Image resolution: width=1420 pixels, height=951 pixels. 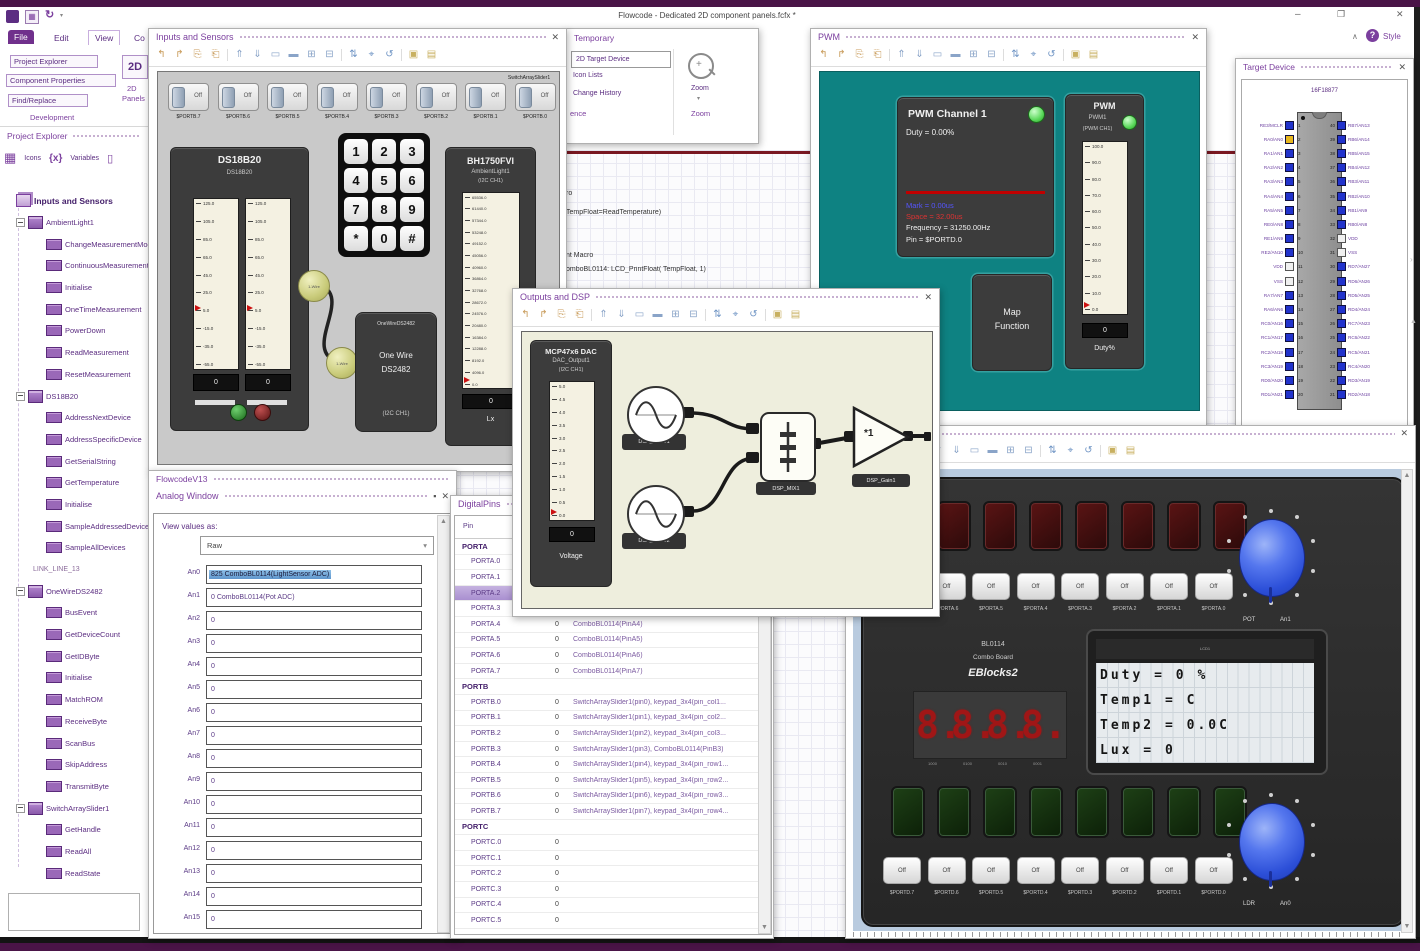 I want to click on tree-item: ResetMeasurement, so click(x=75, y=375).